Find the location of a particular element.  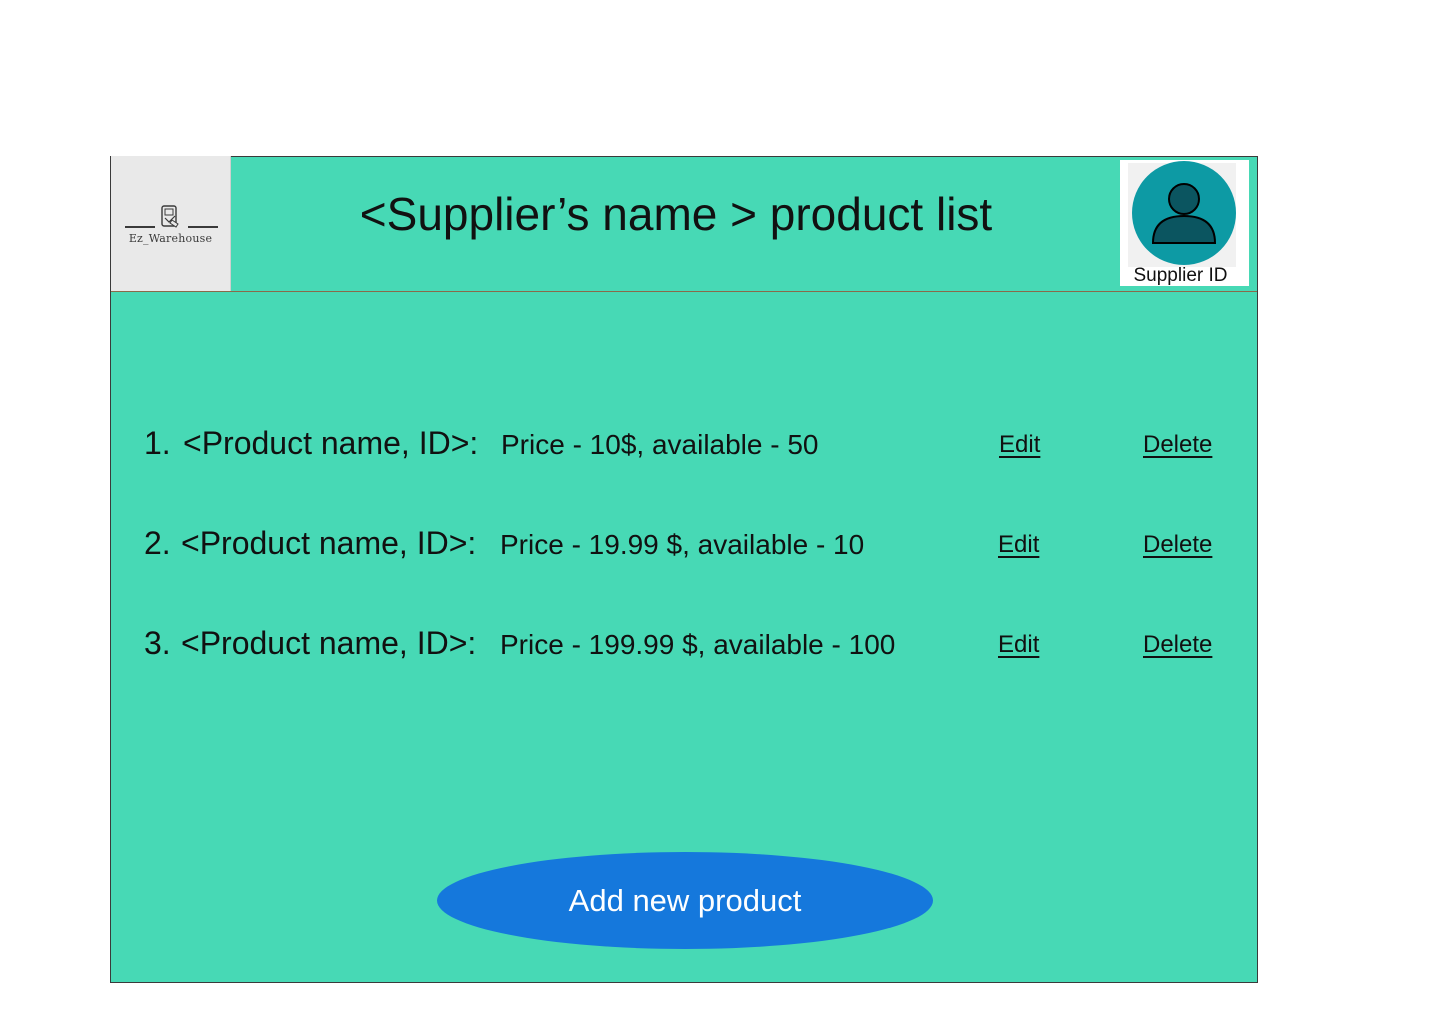

user-avatar-icon is located at coordinates (1184, 213).